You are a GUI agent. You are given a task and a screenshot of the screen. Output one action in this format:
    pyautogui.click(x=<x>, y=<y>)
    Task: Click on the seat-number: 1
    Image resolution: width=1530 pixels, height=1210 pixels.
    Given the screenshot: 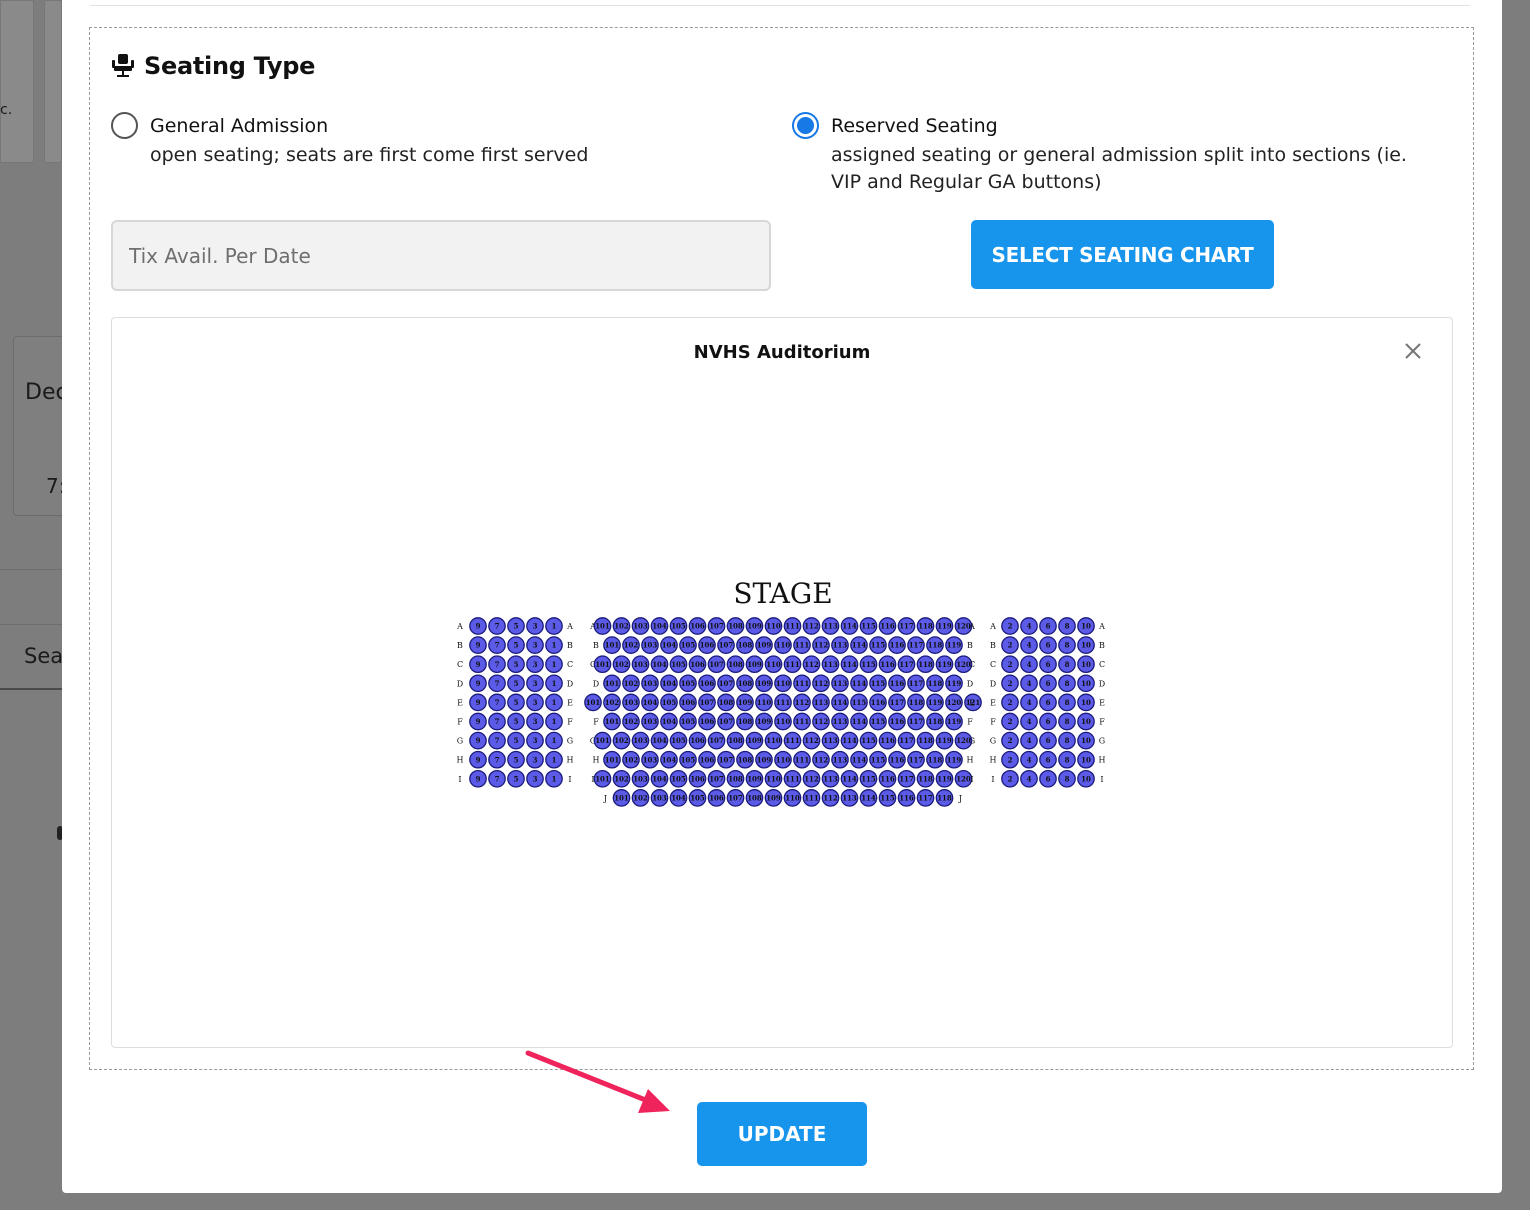 What is the action you would take?
    pyautogui.click(x=554, y=759)
    